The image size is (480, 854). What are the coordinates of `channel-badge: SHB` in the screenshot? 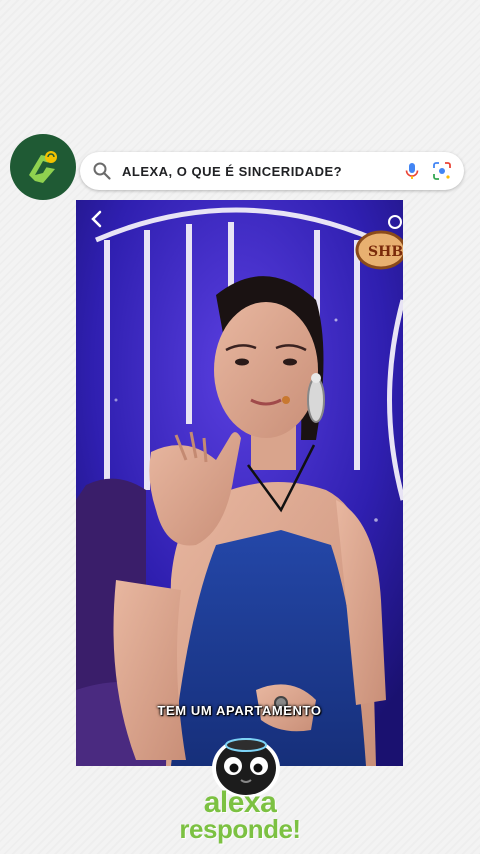 It's located at (385, 252).